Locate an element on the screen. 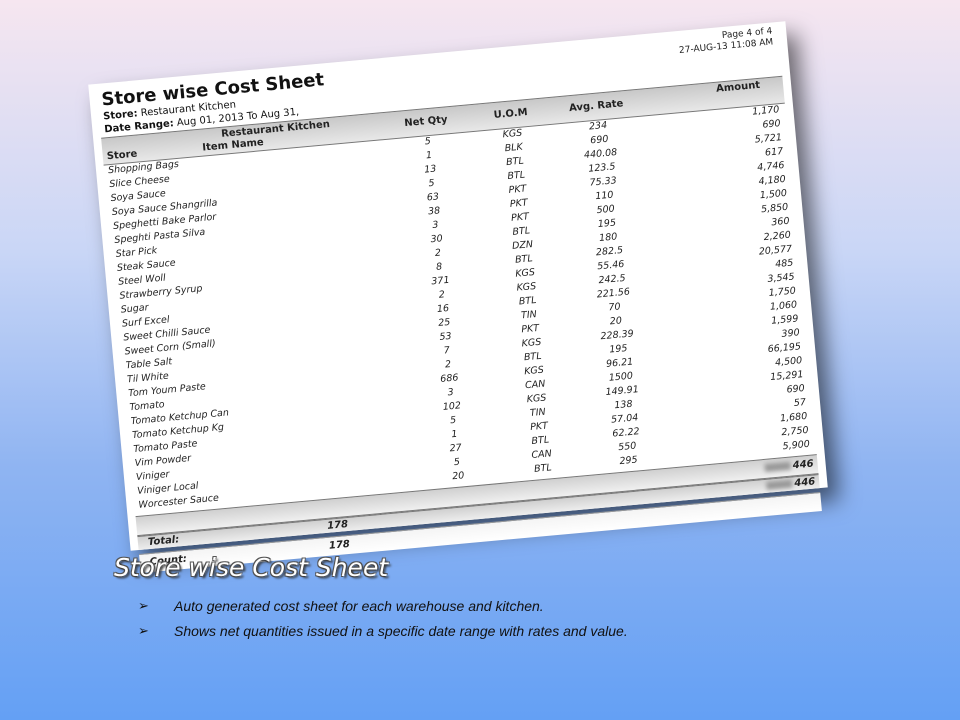 The image size is (960, 720). total-label: Total: is located at coordinates (163, 541).